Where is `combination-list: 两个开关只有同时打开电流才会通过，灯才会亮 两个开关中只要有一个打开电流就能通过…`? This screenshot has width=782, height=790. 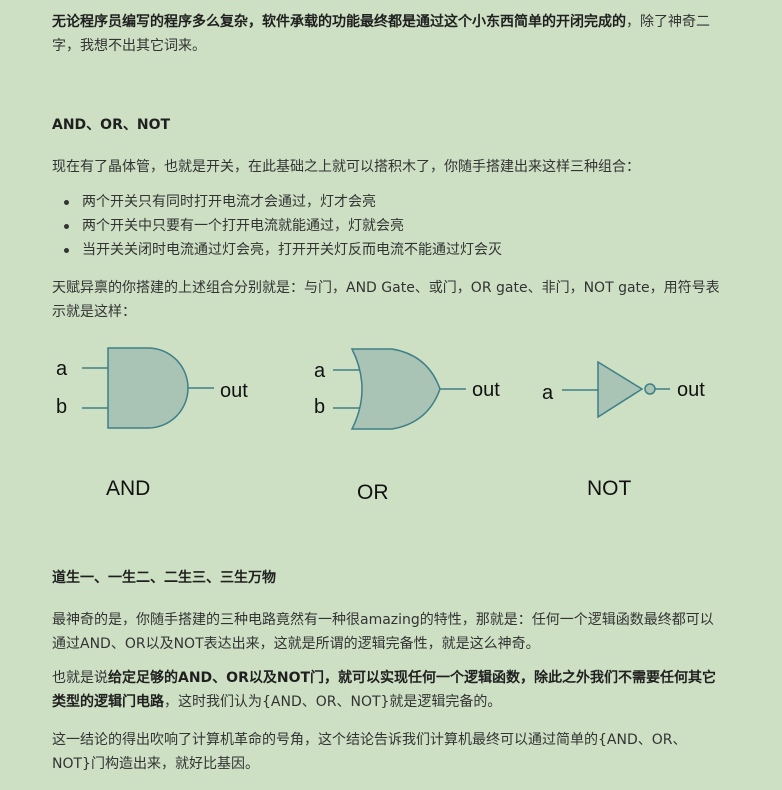 combination-list: 两个开关只有同时打开电流才会通过，灯才会亮 两个开关中只要有一个打开电流就能通过… is located at coordinates (277, 226).